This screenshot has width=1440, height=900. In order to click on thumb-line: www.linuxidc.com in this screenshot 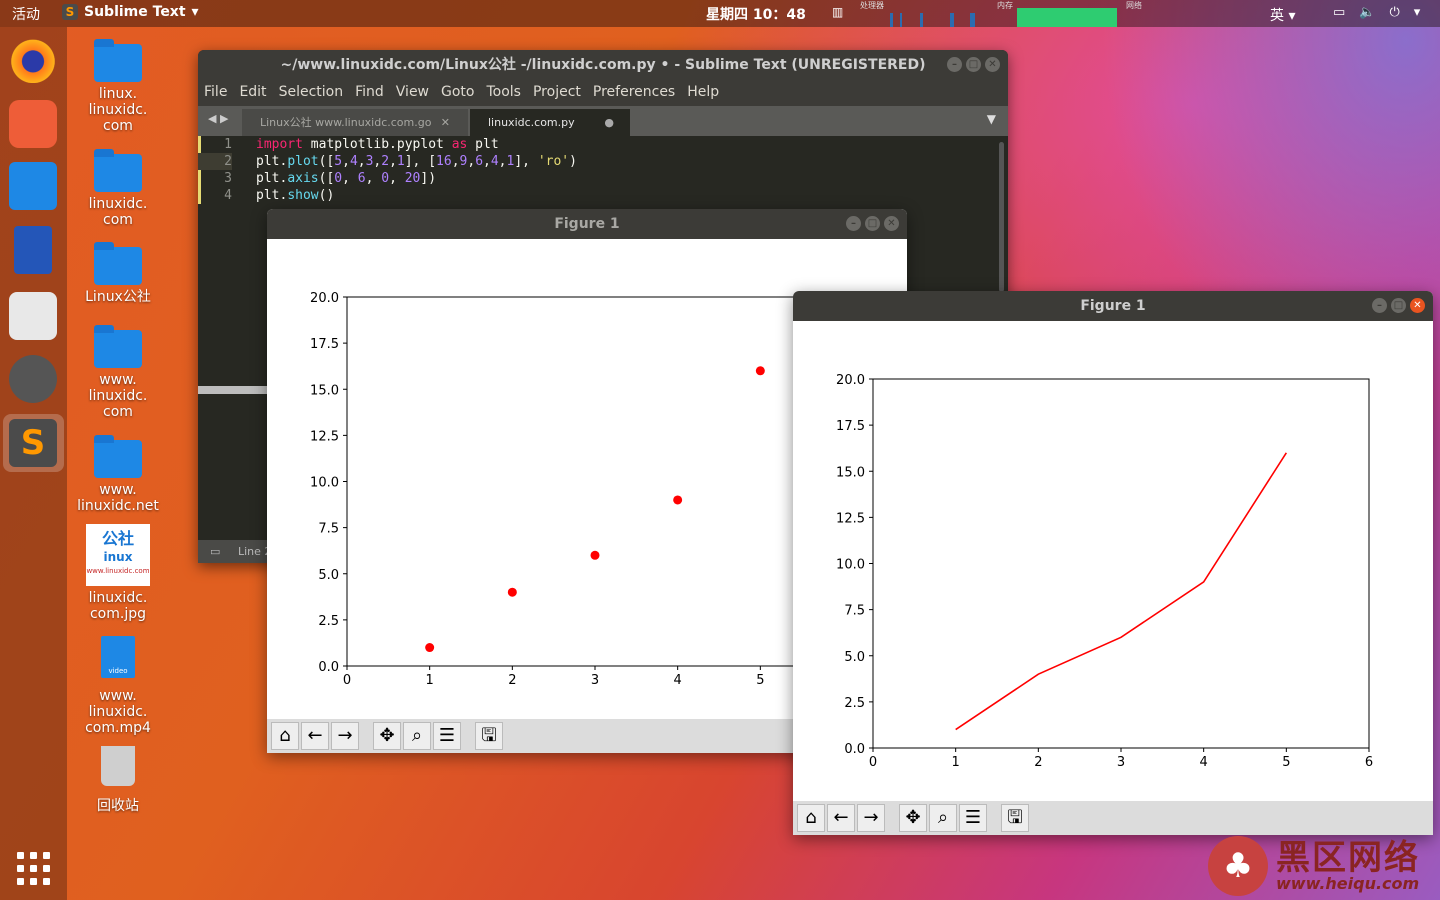, I will do `click(118, 571)`.